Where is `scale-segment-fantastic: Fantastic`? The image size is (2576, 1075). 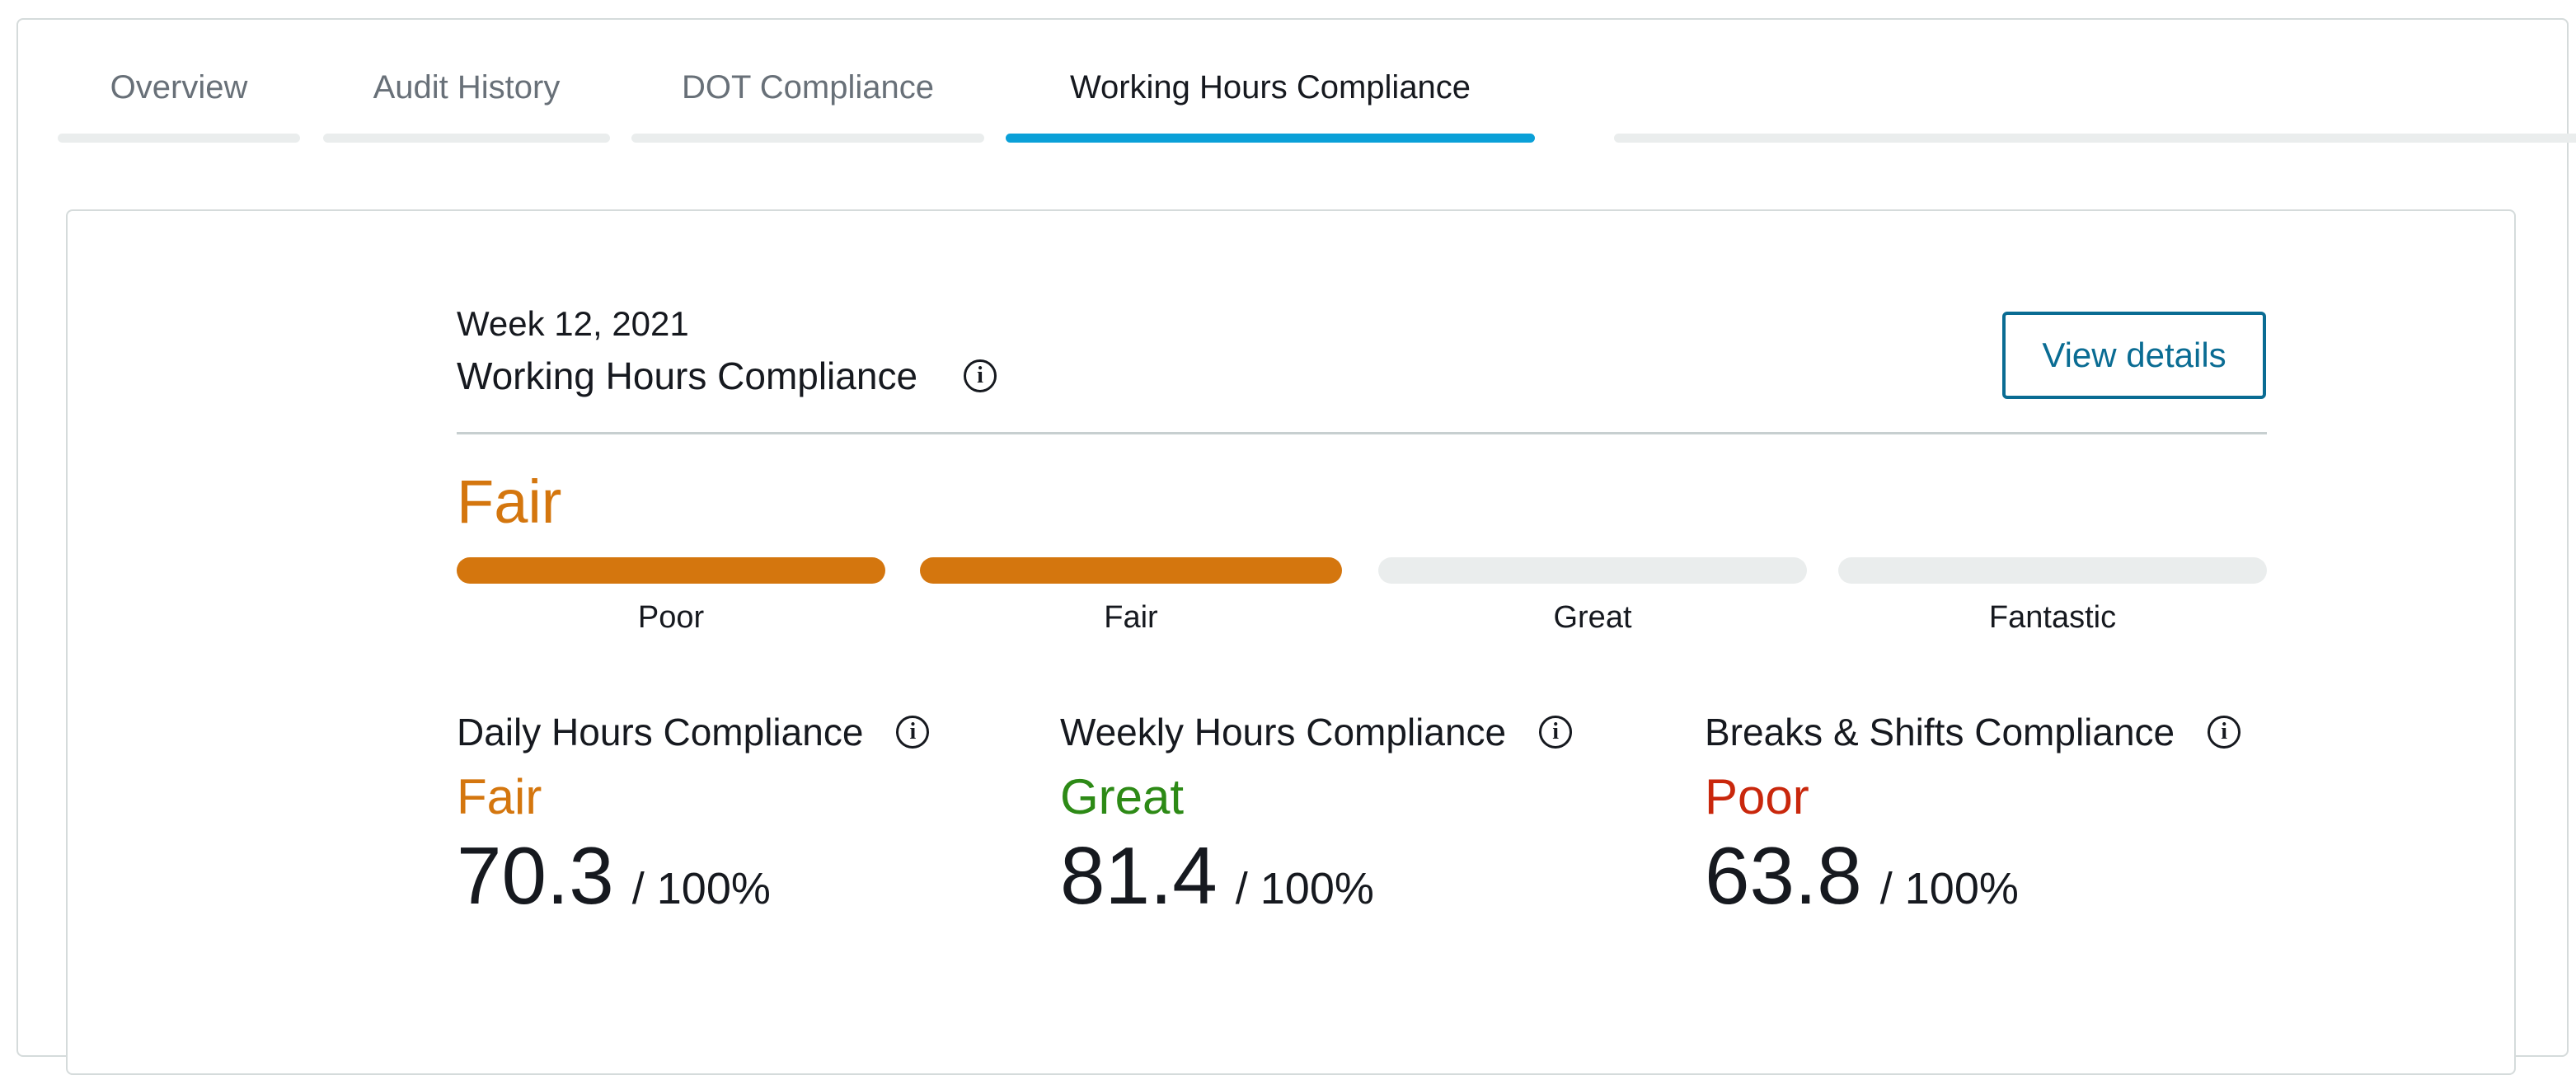
scale-segment-fantastic: Fantastic is located at coordinates (2053, 598).